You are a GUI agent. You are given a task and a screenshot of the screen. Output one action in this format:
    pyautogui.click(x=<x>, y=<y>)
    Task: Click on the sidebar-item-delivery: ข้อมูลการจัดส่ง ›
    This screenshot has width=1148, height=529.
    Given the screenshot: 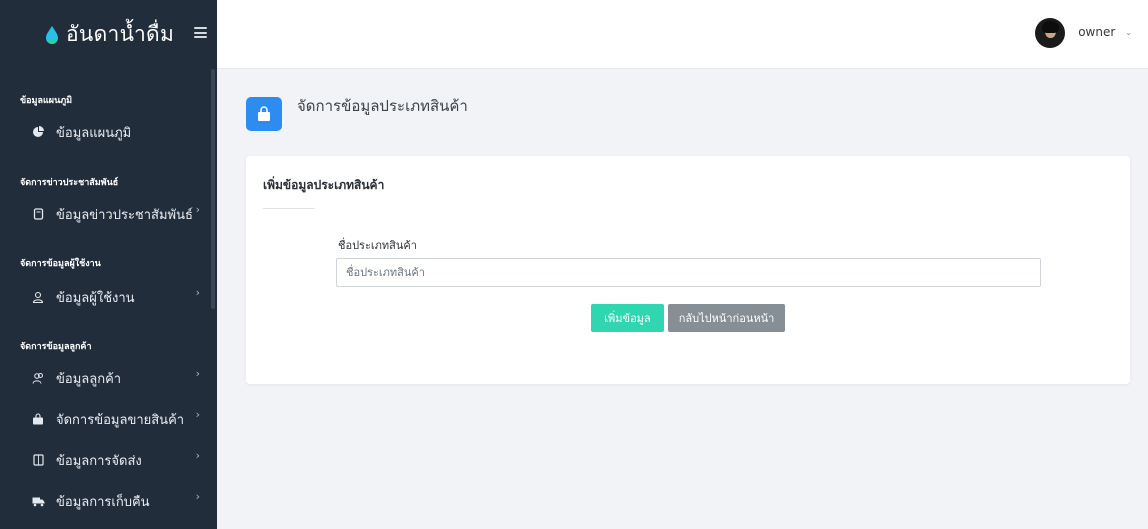 What is the action you would take?
    pyautogui.click(x=118, y=460)
    